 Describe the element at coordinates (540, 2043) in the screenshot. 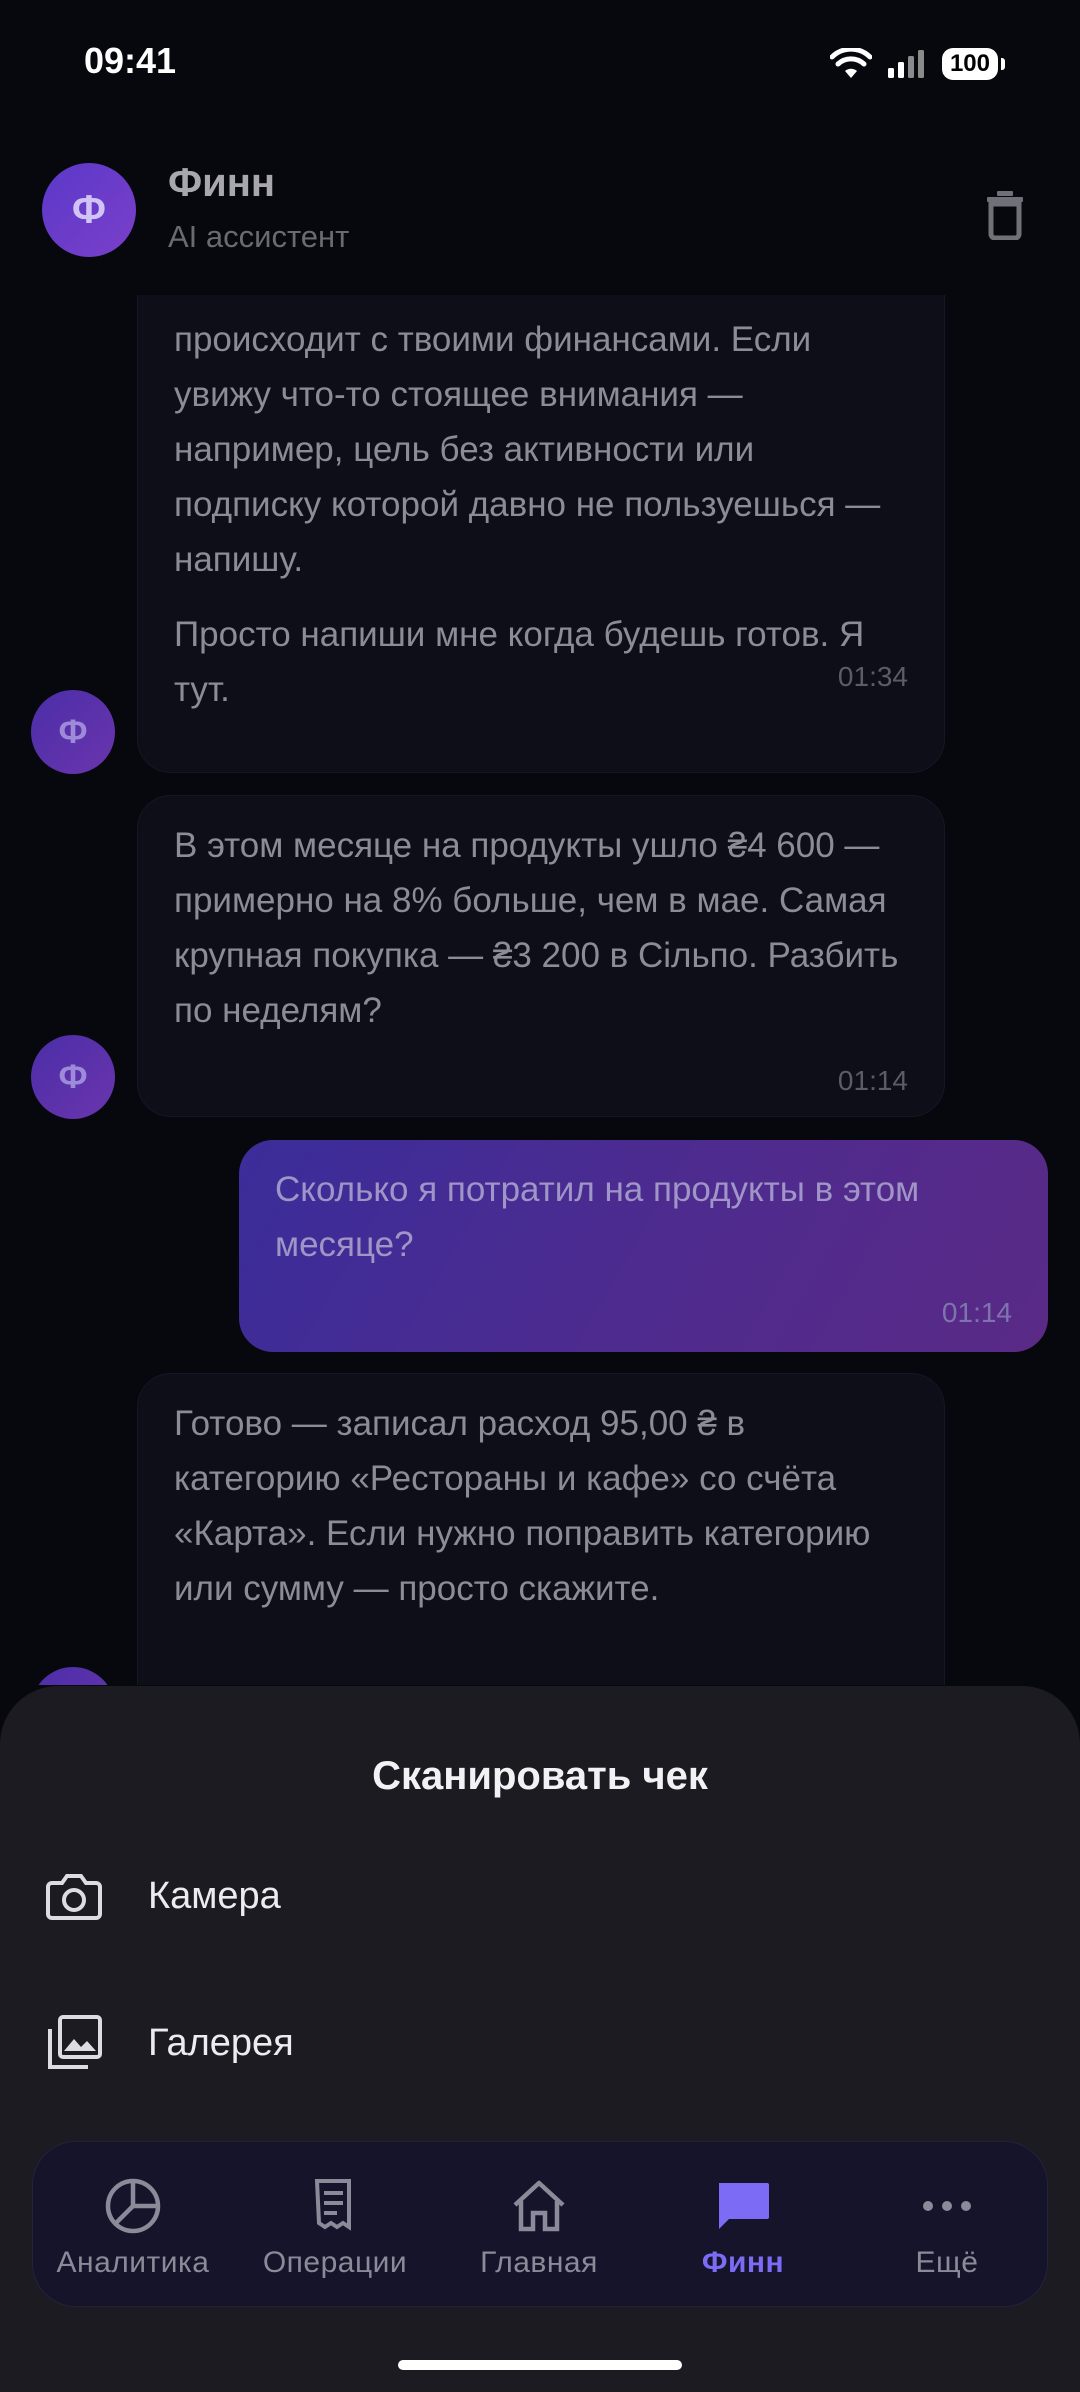

I see `gallery-option: Галерея` at that location.